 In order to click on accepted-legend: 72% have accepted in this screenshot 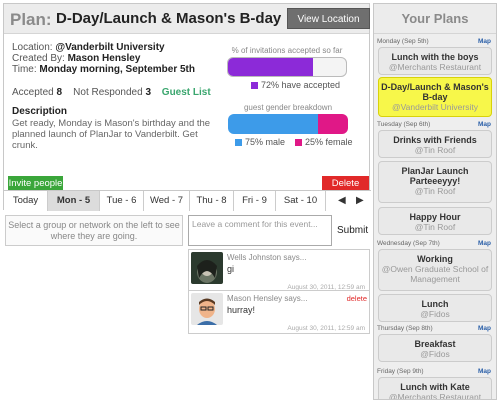, I will do `click(295, 85)`.